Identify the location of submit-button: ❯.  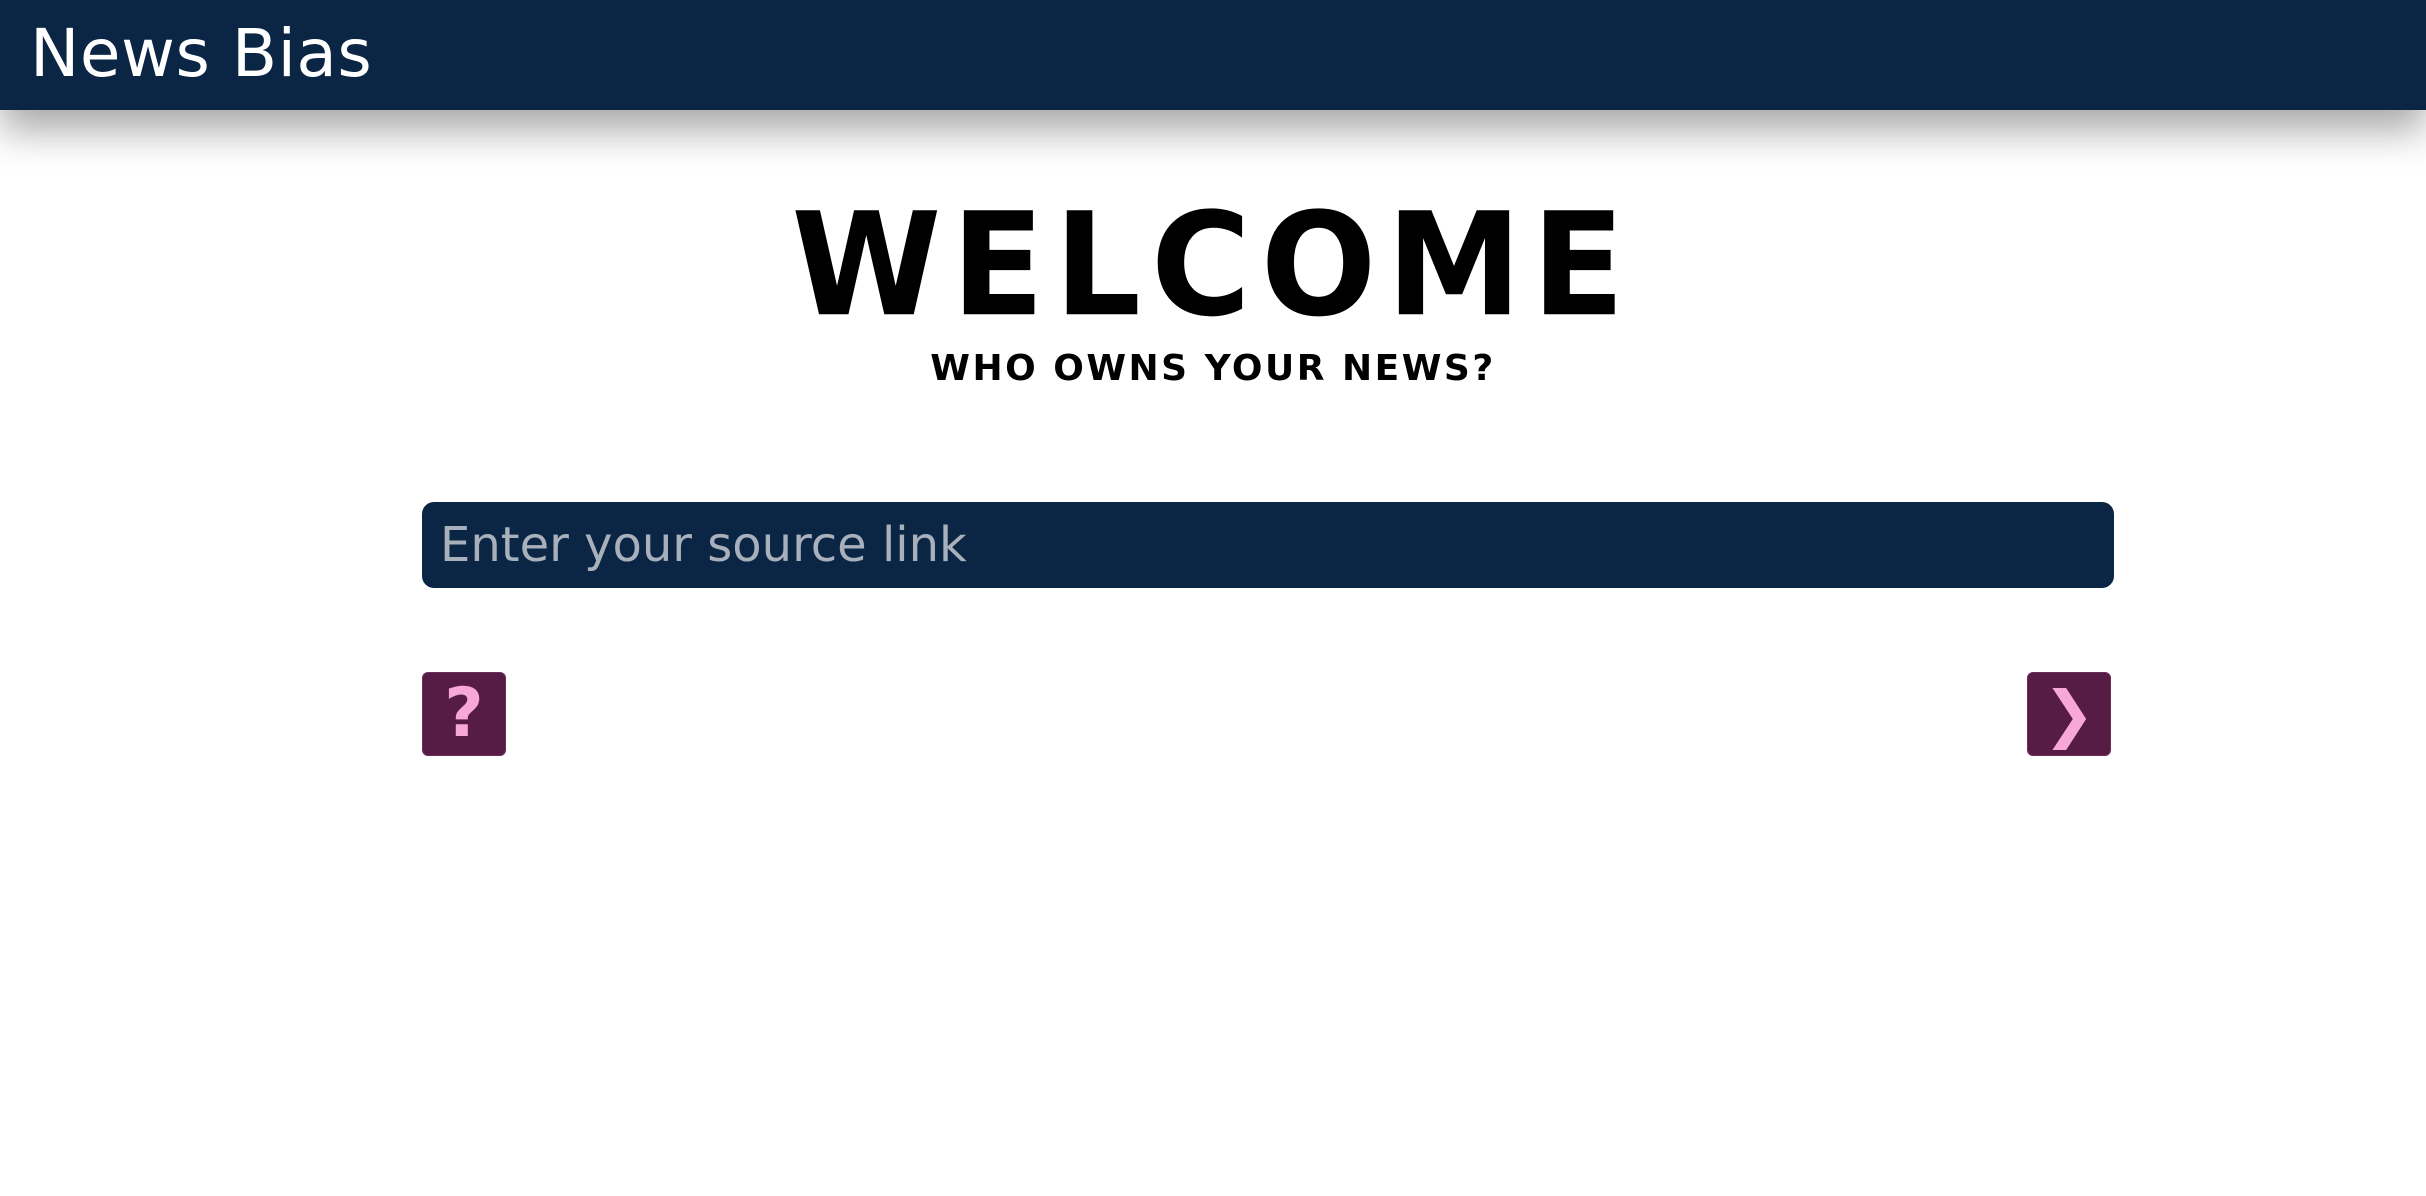
(2069, 714).